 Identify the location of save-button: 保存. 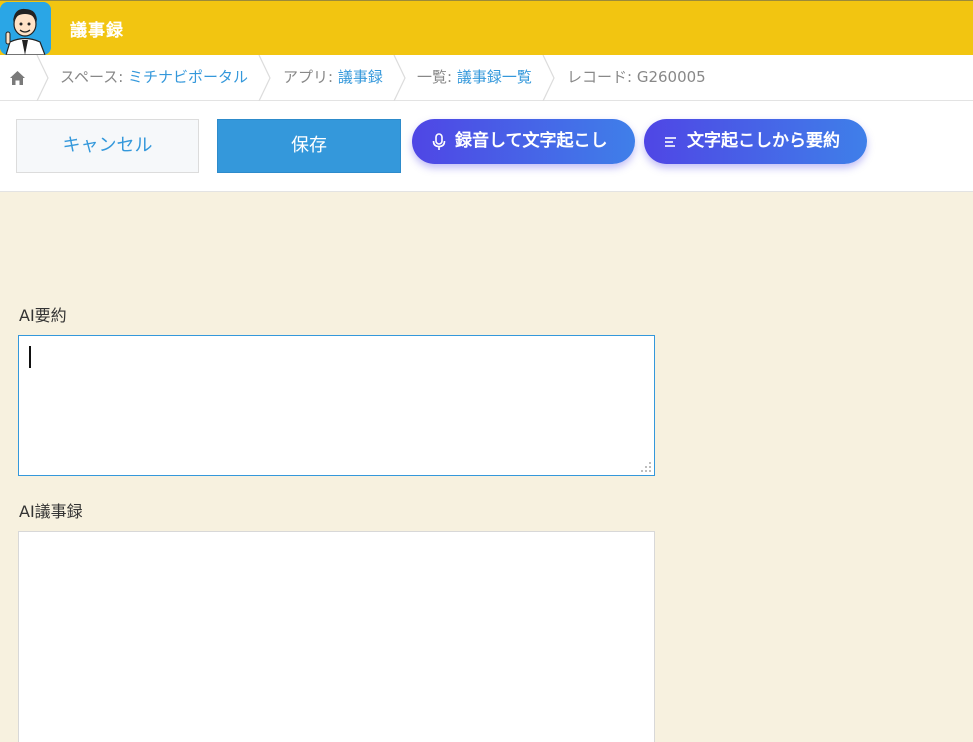
(309, 146).